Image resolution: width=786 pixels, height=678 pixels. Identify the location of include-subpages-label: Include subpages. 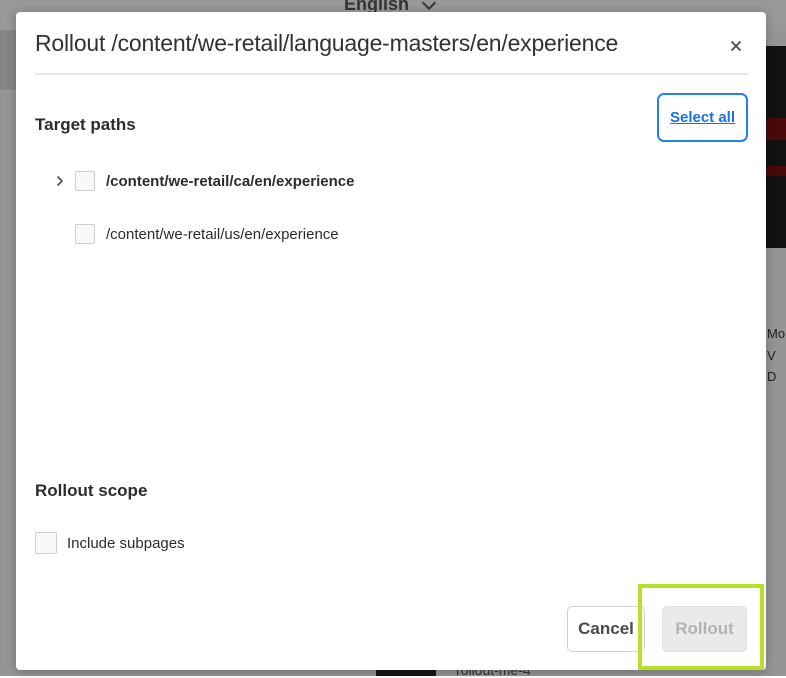
(126, 543).